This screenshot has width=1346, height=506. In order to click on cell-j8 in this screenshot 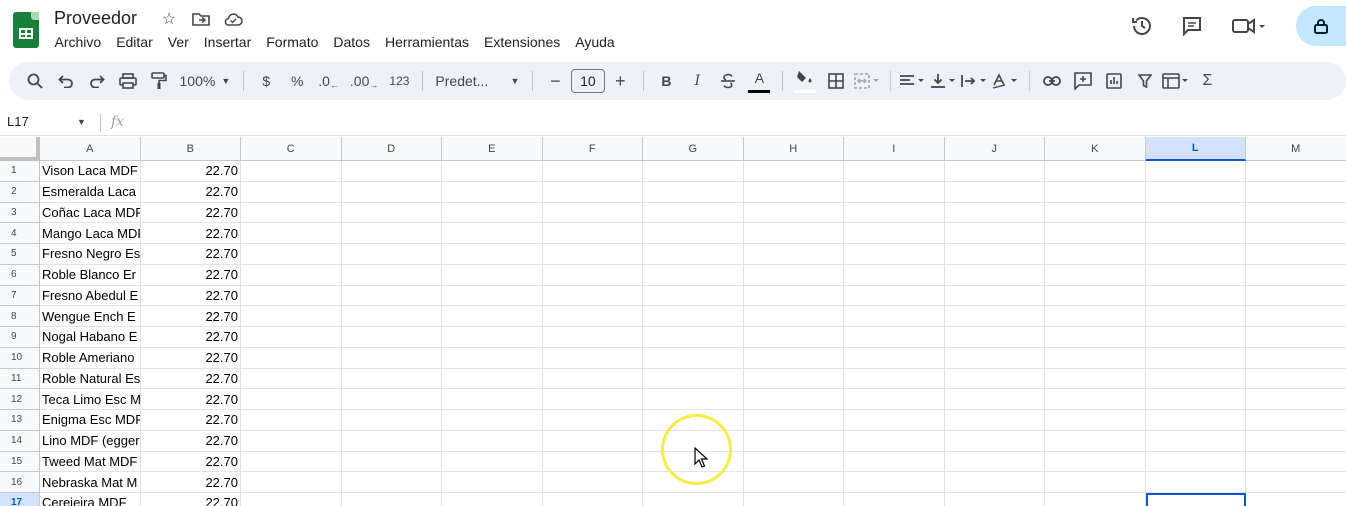, I will do `click(994, 316)`.